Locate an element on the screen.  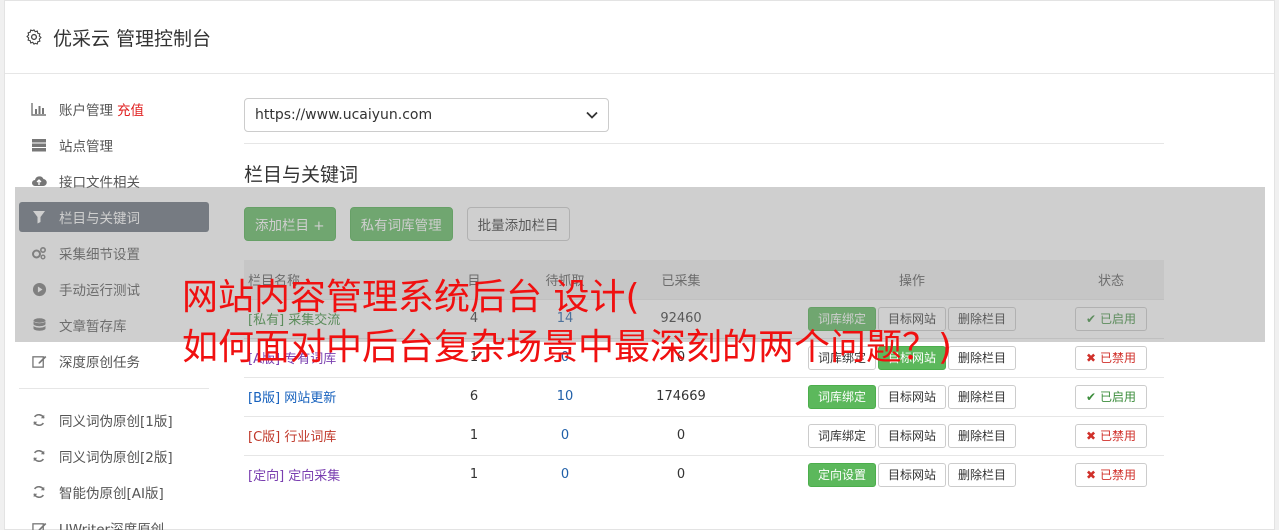
database-icon is located at coordinates (39, 325).